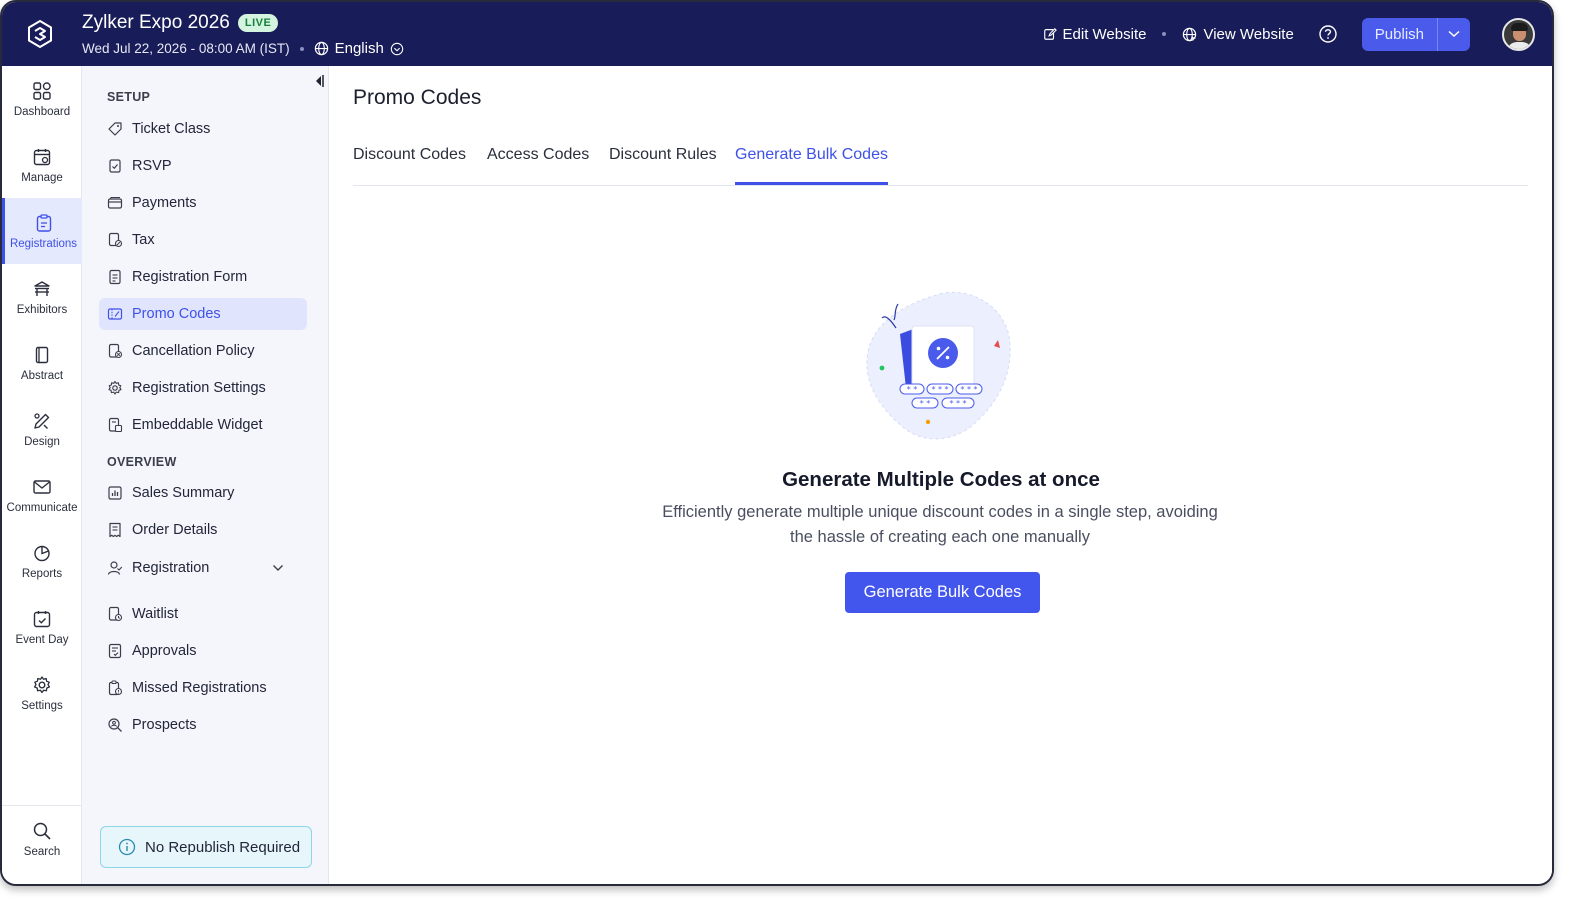 The image size is (1596, 916). I want to click on nav-label: Approvals, so click(164, 651).